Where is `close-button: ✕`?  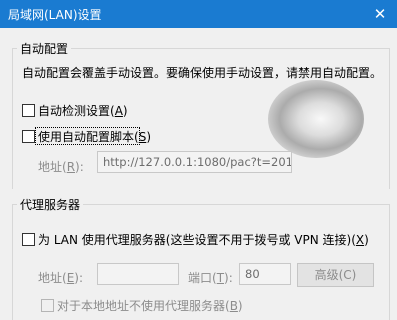 close-button: ✕ is located at coordinates (380, 14).